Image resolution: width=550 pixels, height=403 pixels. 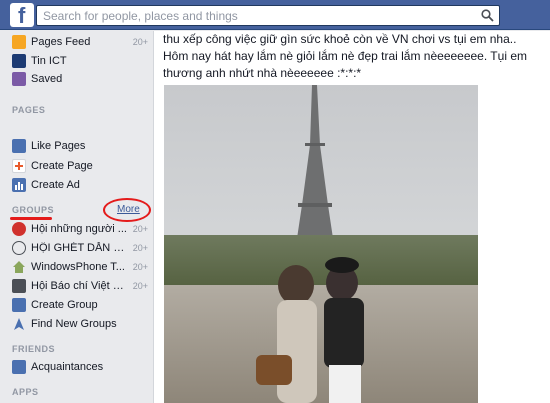 I want to click on sidebar-item-saved: Saved, so click(x=80, y=79).